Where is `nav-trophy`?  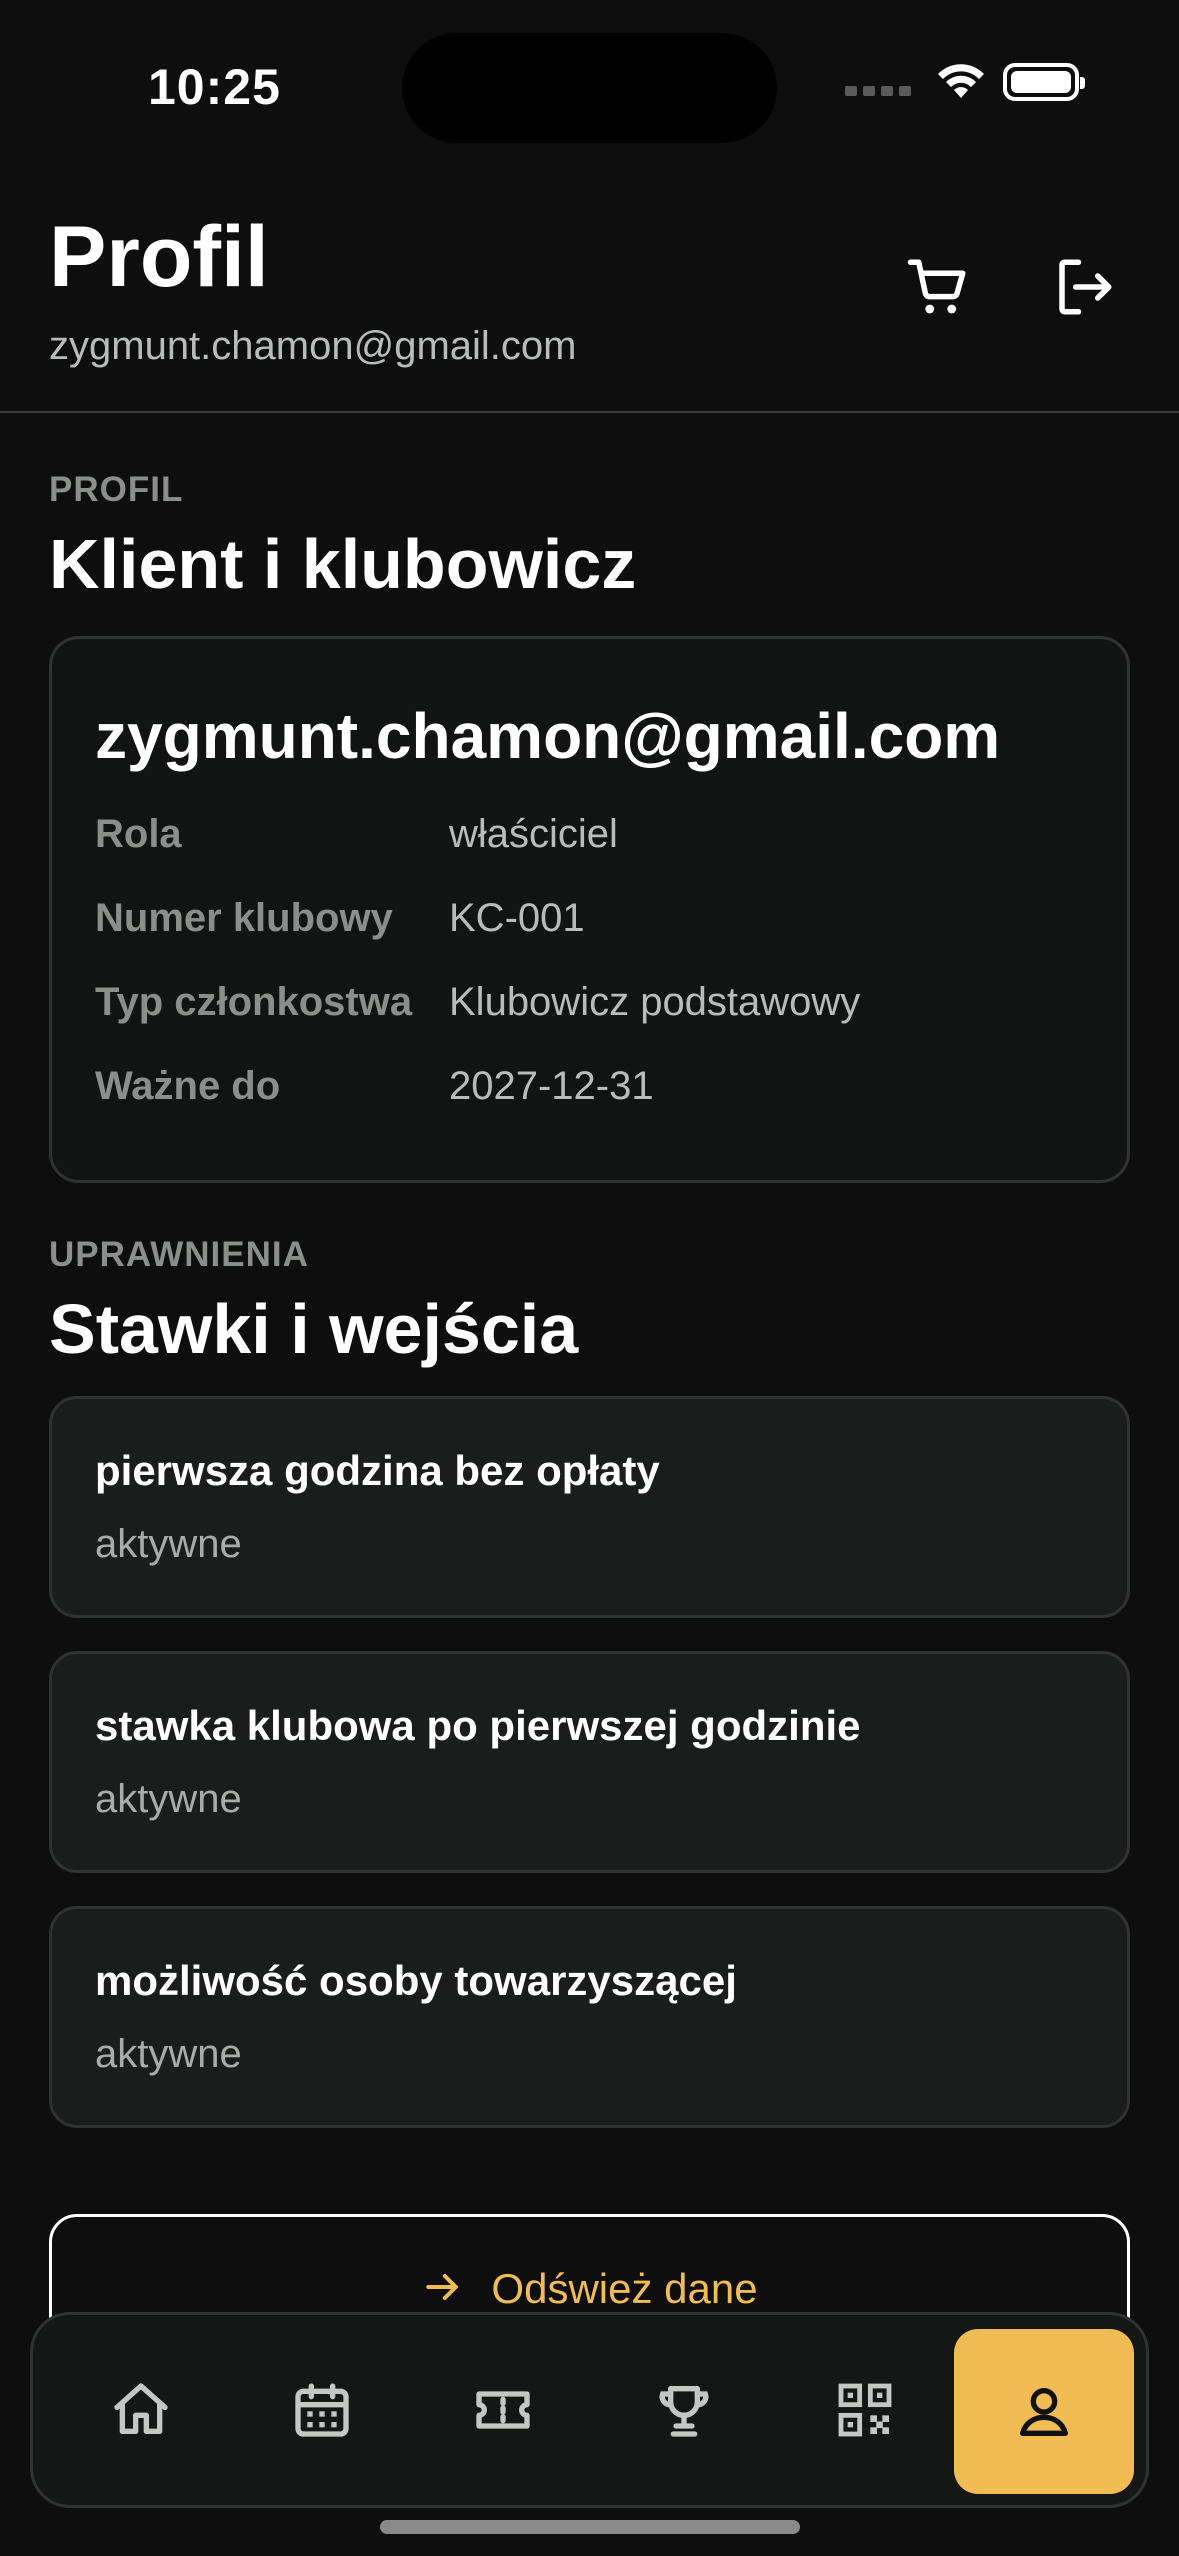
nav-trophy is located at coordinates (683, 2410).